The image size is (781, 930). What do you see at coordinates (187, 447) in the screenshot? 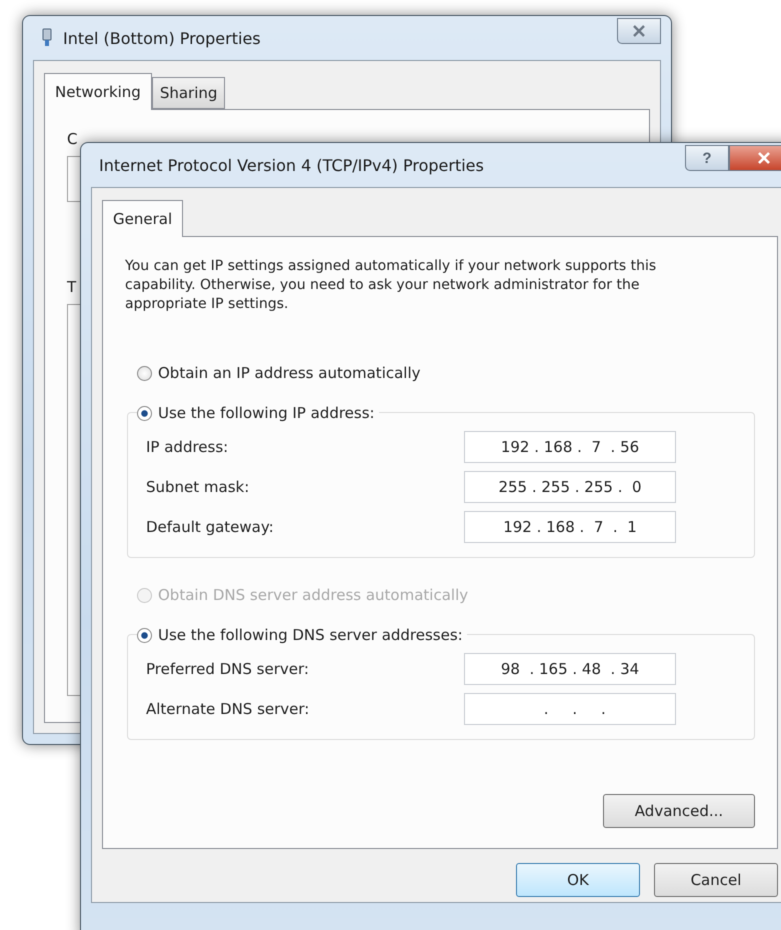
I see `field-label: IP address:` at bounding box center [187, 447].